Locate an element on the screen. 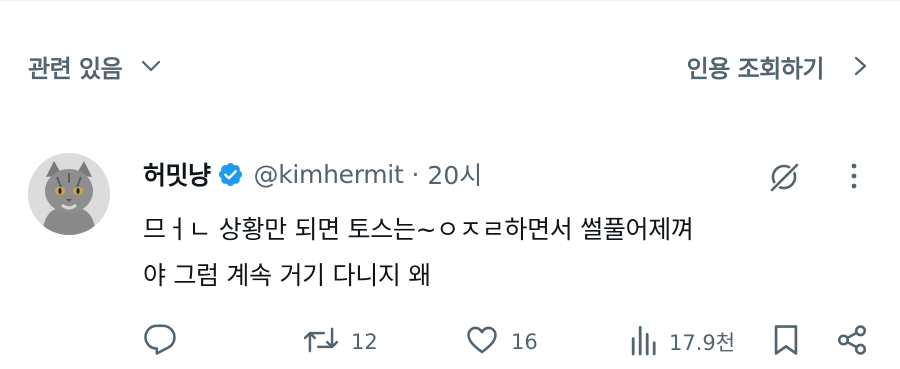 Image resolution: width=900 pixels, height=369 pixels. bookmark-icon is located at coordinates (786, 342).